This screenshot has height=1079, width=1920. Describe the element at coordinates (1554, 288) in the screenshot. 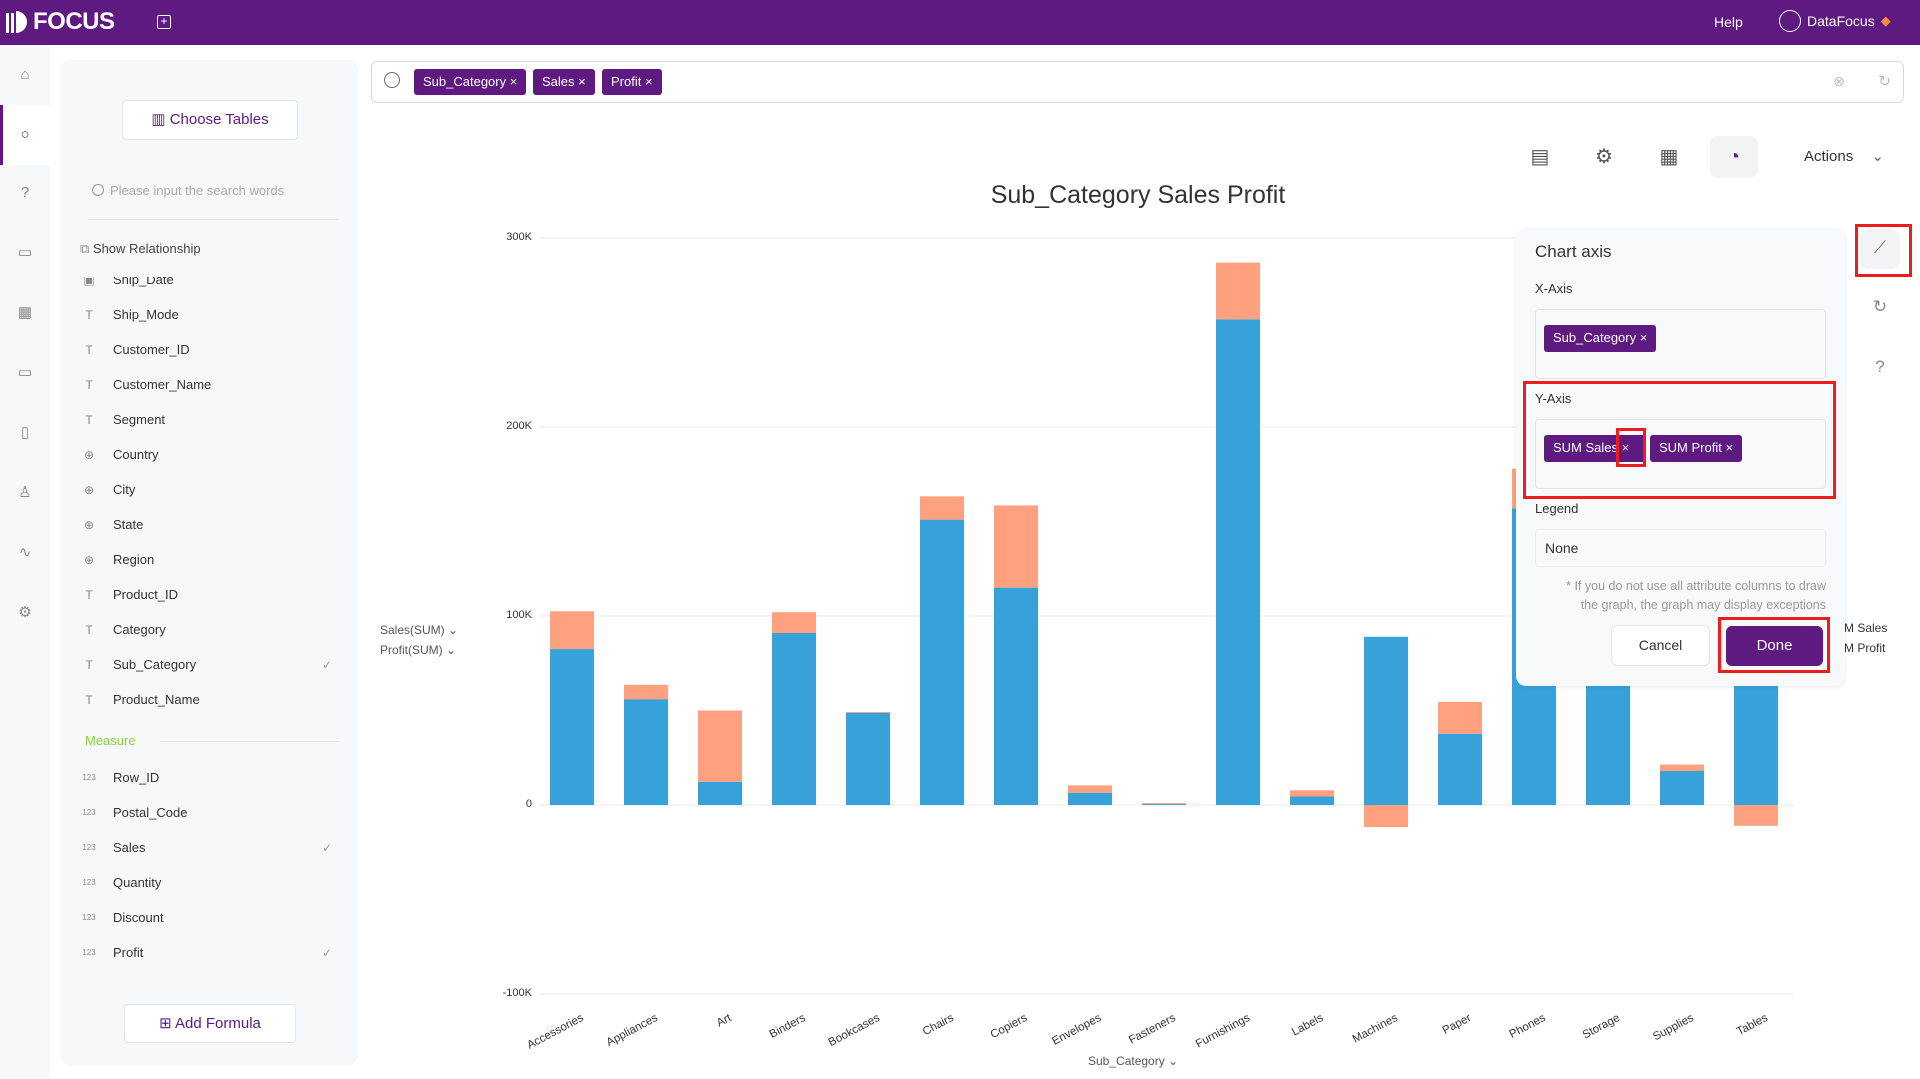

I see `x-axis-label: X-Axis` at that location.